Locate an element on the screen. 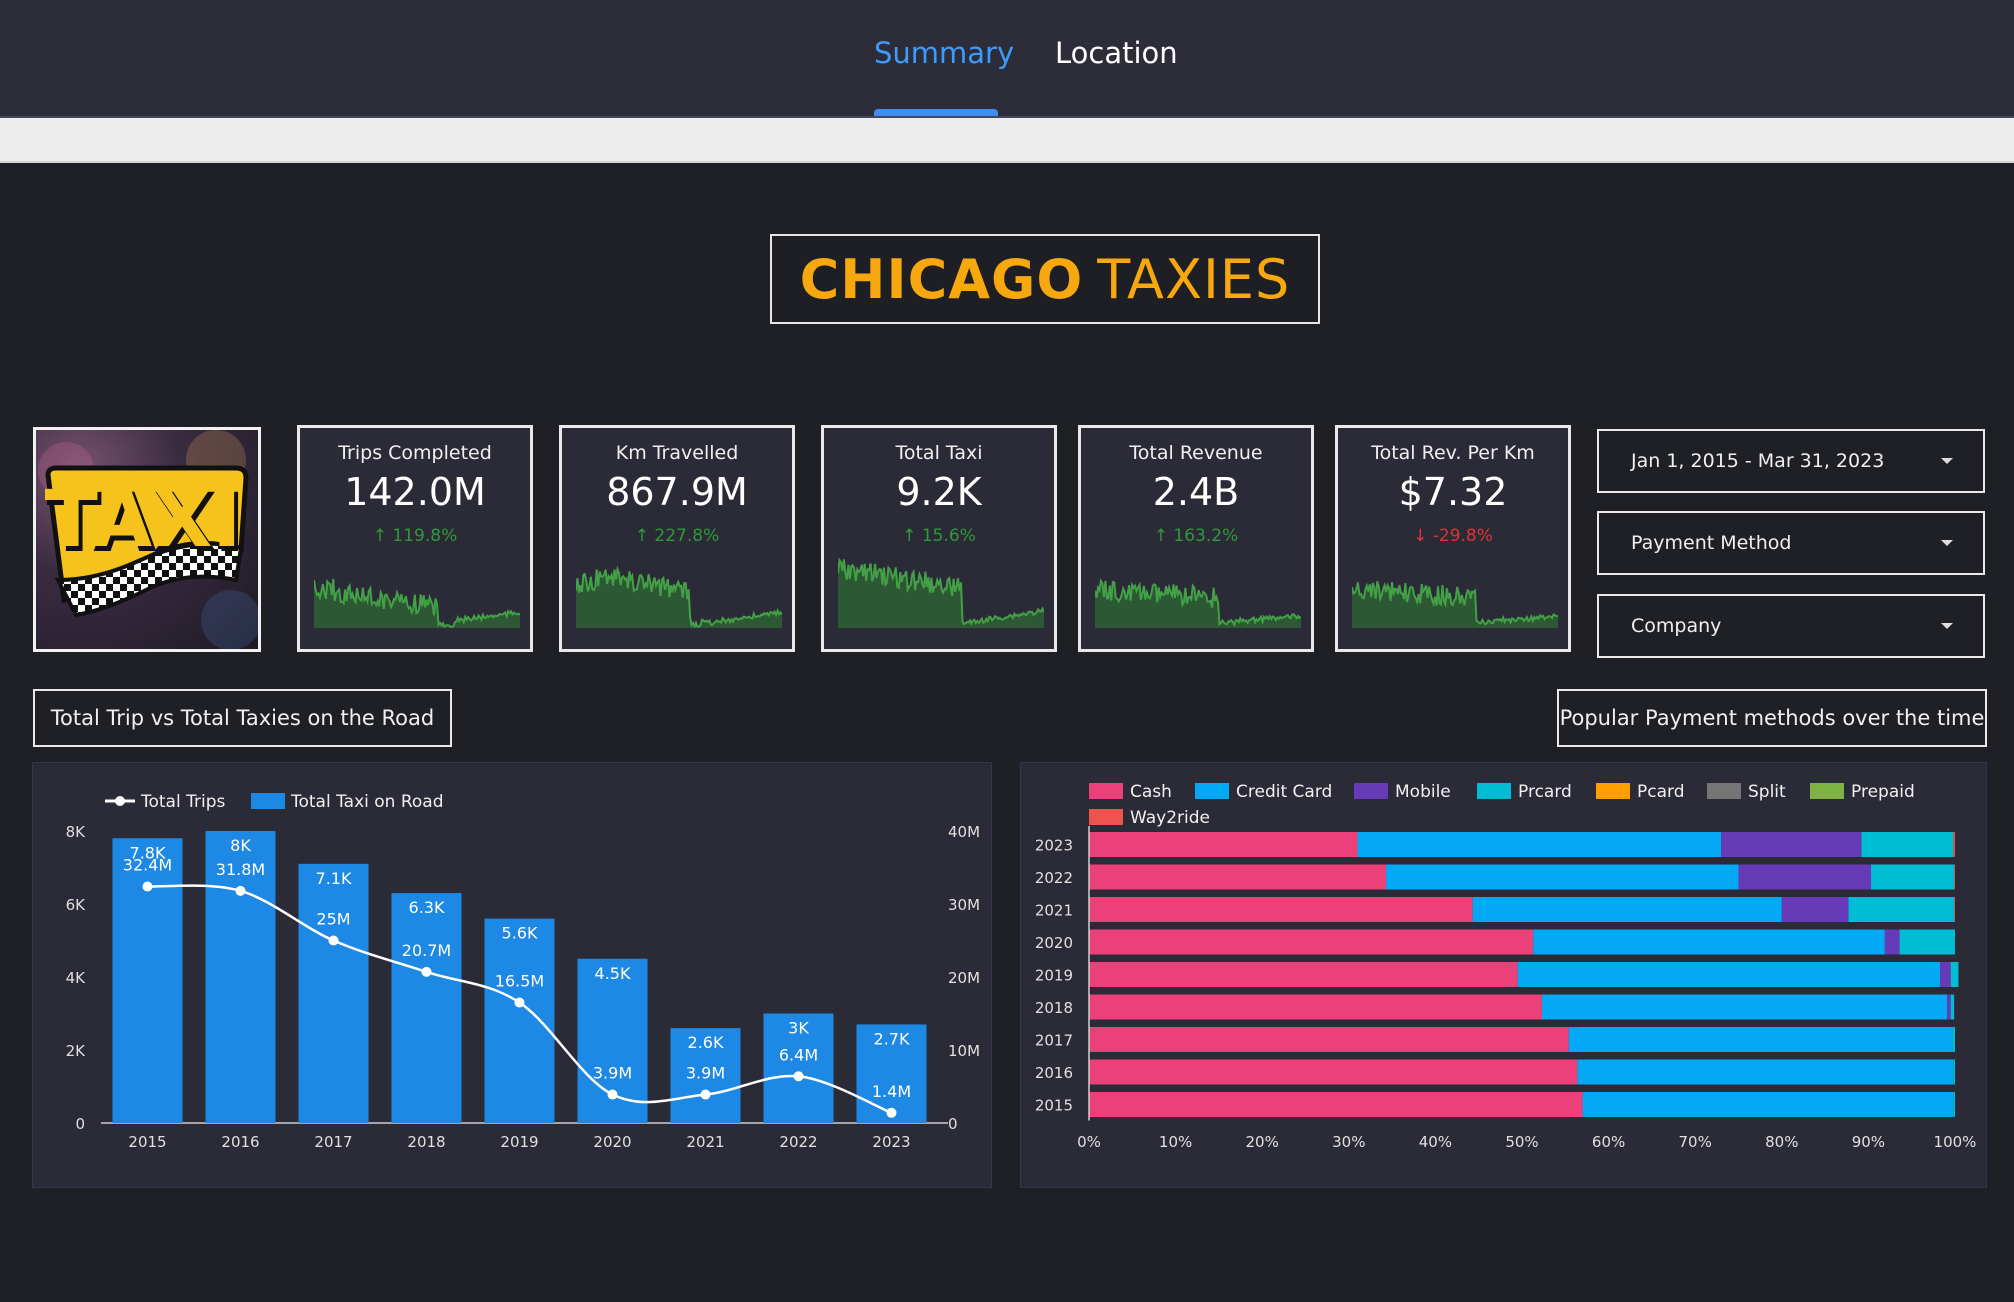 This screenshot has width=2014, height=1302. segment-mobile-2018 is located at coordinates (1949, 1007).